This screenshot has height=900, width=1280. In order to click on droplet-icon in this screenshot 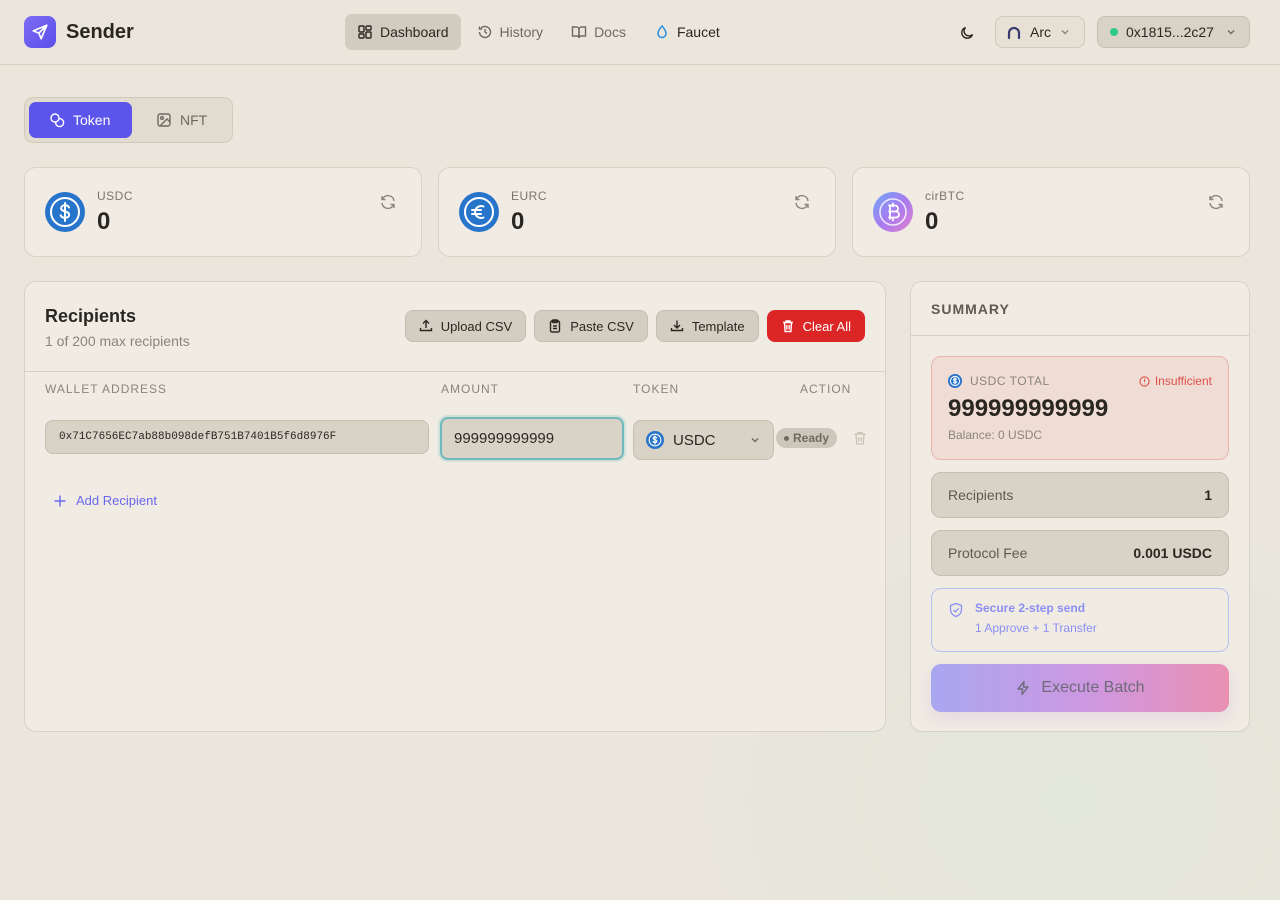, I will do `click(662, 31)`.